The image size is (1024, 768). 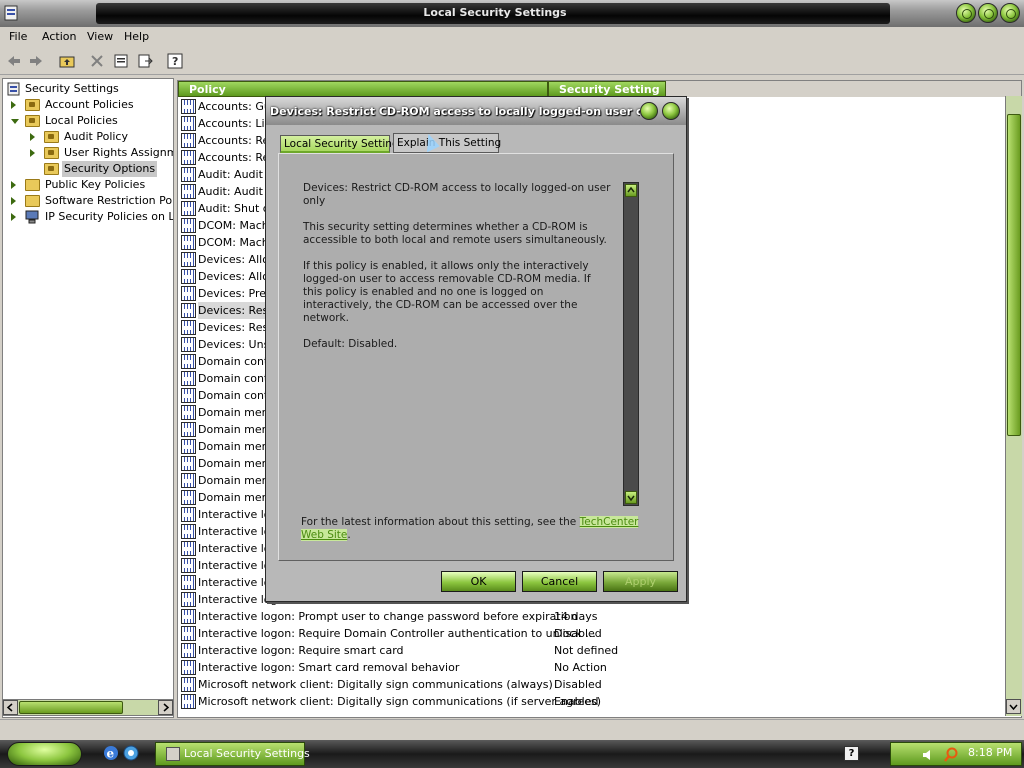 I want to click on policy-setting: Enabled, so click(x=576, y=701).